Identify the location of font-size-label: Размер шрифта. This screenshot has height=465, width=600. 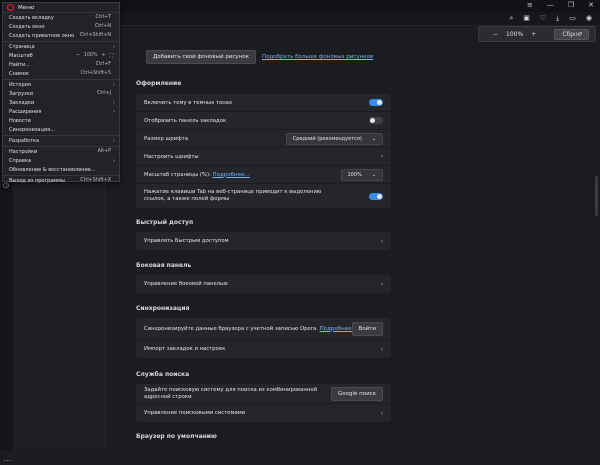
(166, 138).